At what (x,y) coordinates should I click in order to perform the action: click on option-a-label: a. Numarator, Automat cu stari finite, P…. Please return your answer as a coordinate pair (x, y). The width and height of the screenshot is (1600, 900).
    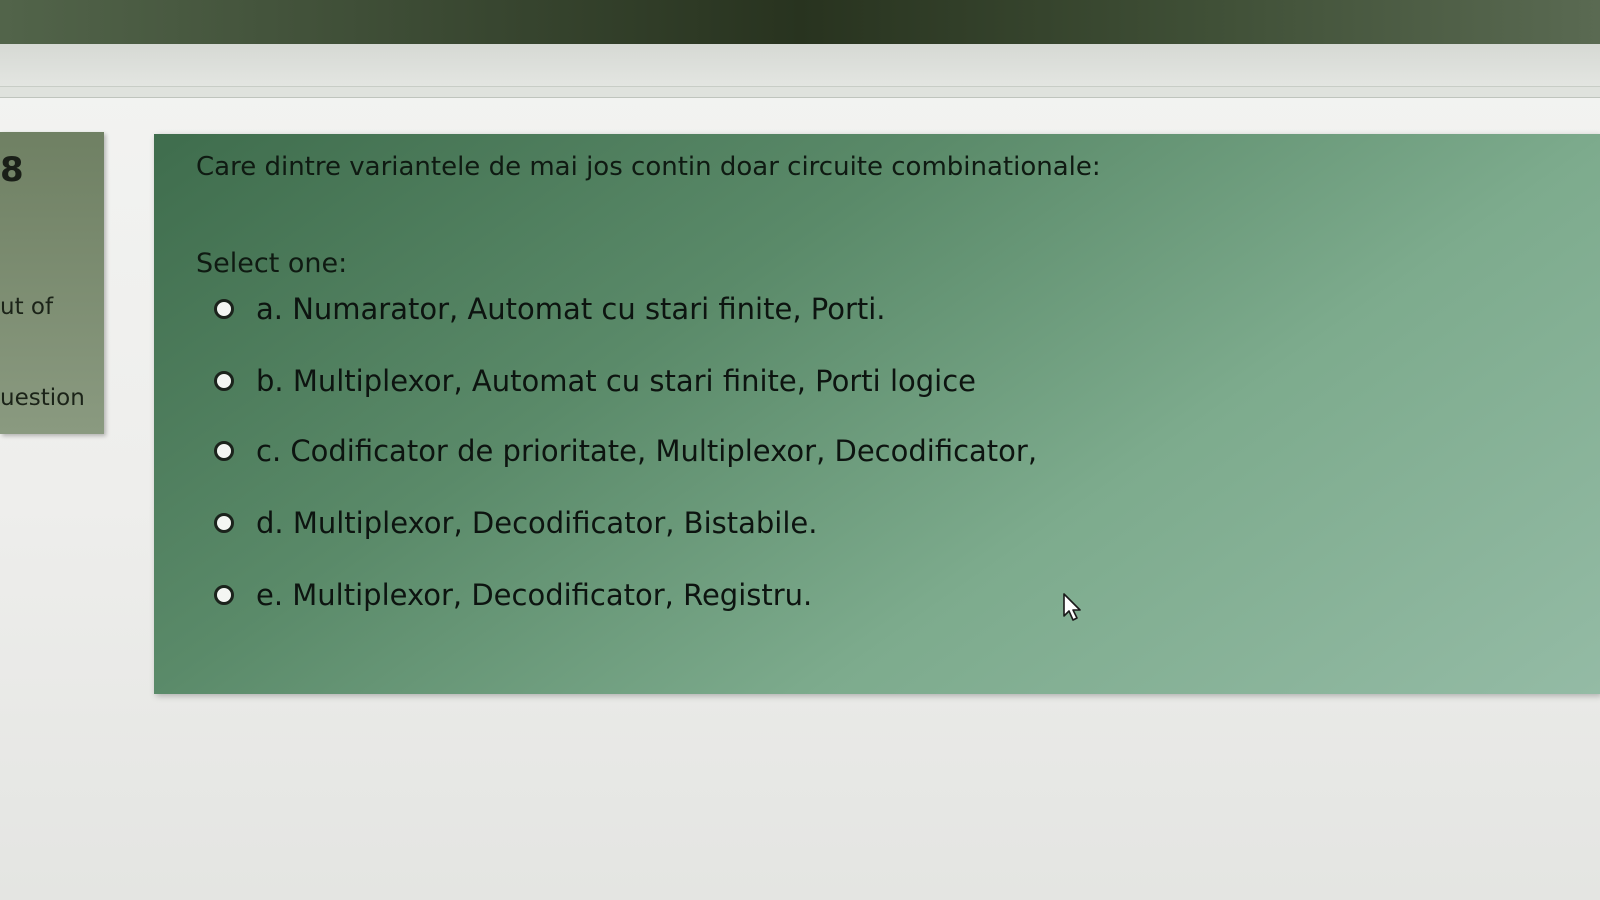
    Looking at the image, I should click on (571, 309).